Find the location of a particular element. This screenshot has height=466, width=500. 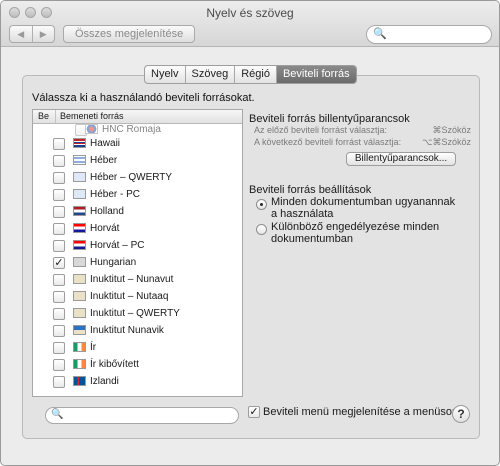

per-document-label-line2: dokumentumban is located at coordinates (312, 239).